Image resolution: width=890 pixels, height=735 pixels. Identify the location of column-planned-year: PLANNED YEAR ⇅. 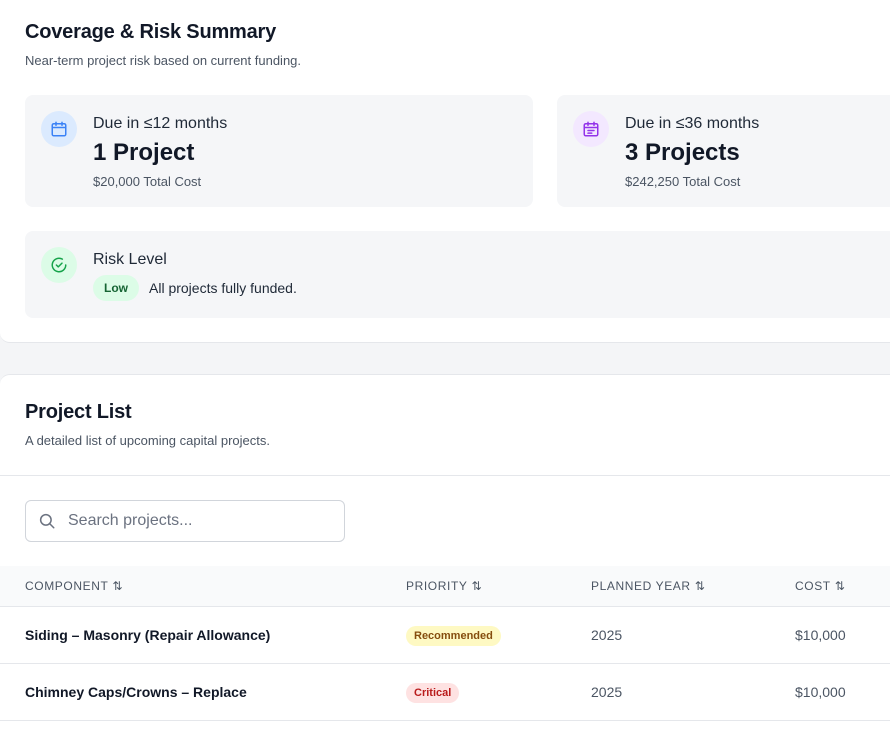
(648, 586).